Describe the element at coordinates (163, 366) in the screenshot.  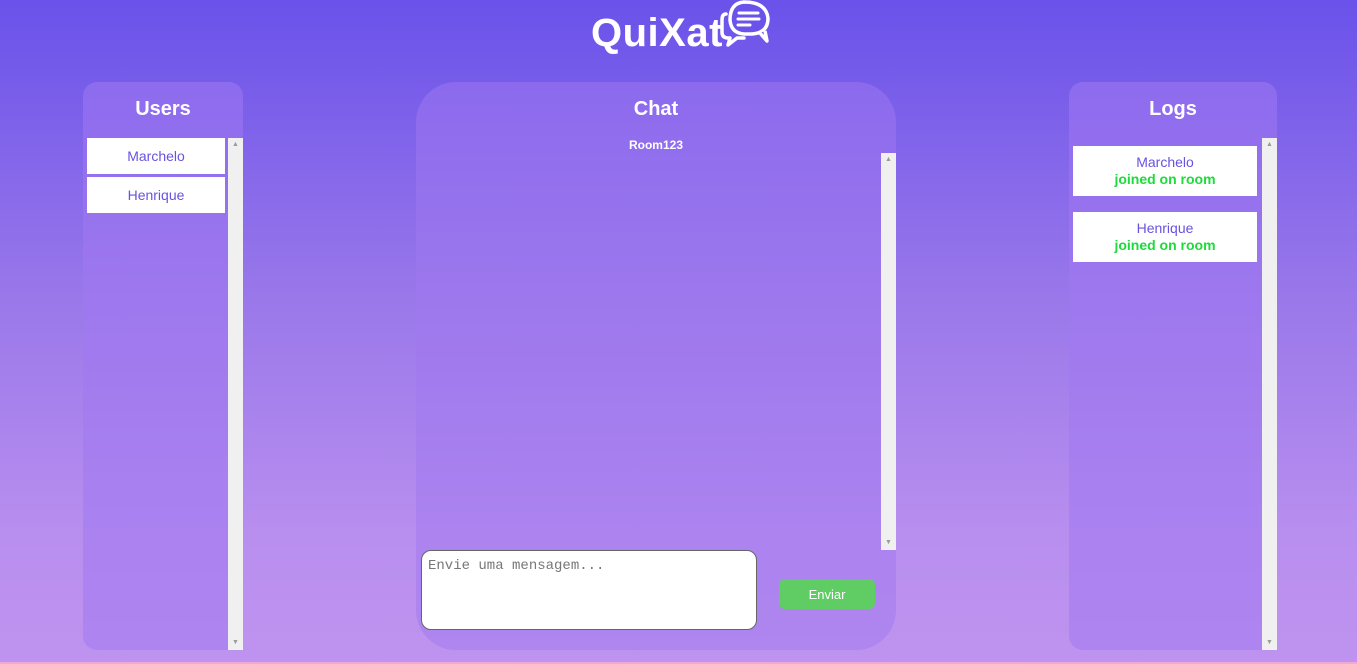
I see `users-panel: Users Marchelo Henrique ▲ ▼` at that location.